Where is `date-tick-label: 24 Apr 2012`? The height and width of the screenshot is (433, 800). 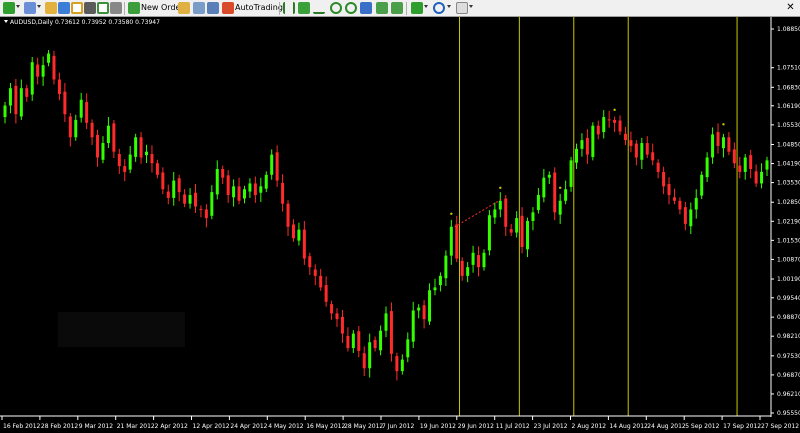
date-tick-label: 24 Apr 2012 is located at coordinates (248, 426).